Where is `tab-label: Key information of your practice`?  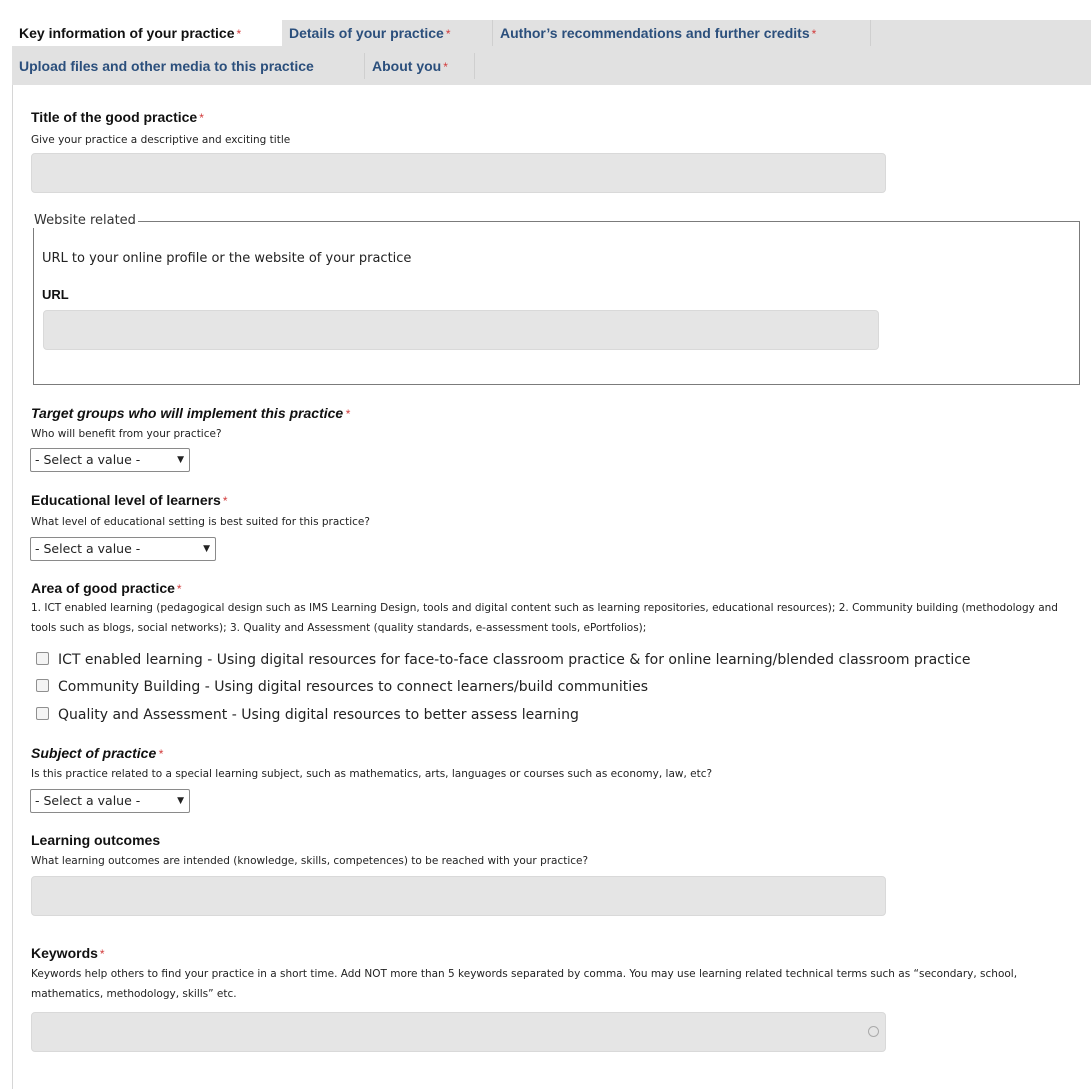
tab-label: Key information of your practice is located at coordinates (127, 33).